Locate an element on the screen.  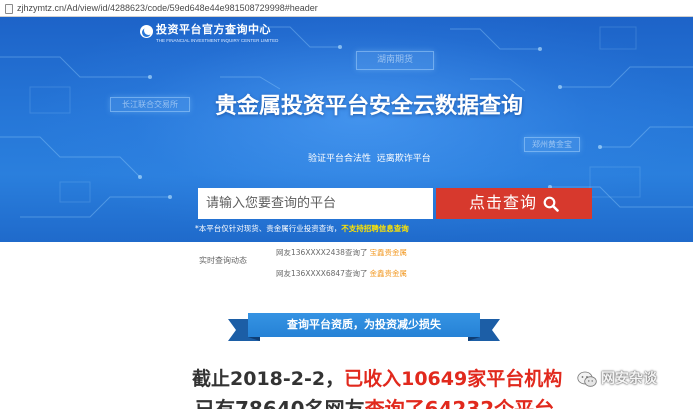
search-note-highlight: 不支持招聘信息查询 is located at coordinates (375, 228).